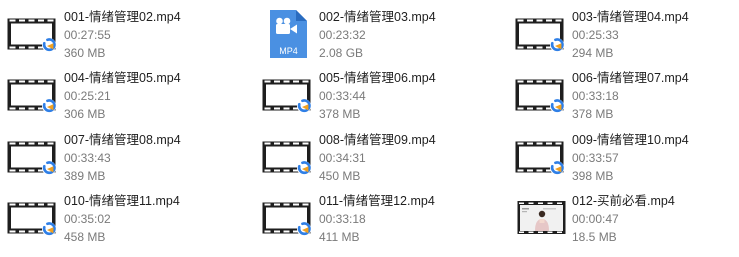  I want to click on file-duration: 00:00:47, so click(595, 219).